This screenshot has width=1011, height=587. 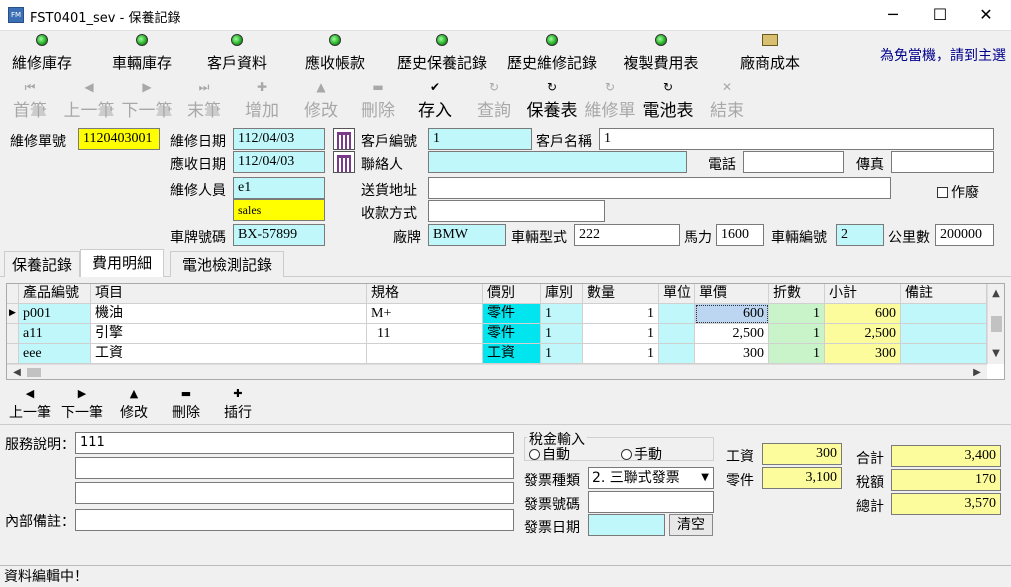 What do you see at coordinates (55, 334) in the screenshot?
I see `cell-code: a11` at bounding box center [55, 334].